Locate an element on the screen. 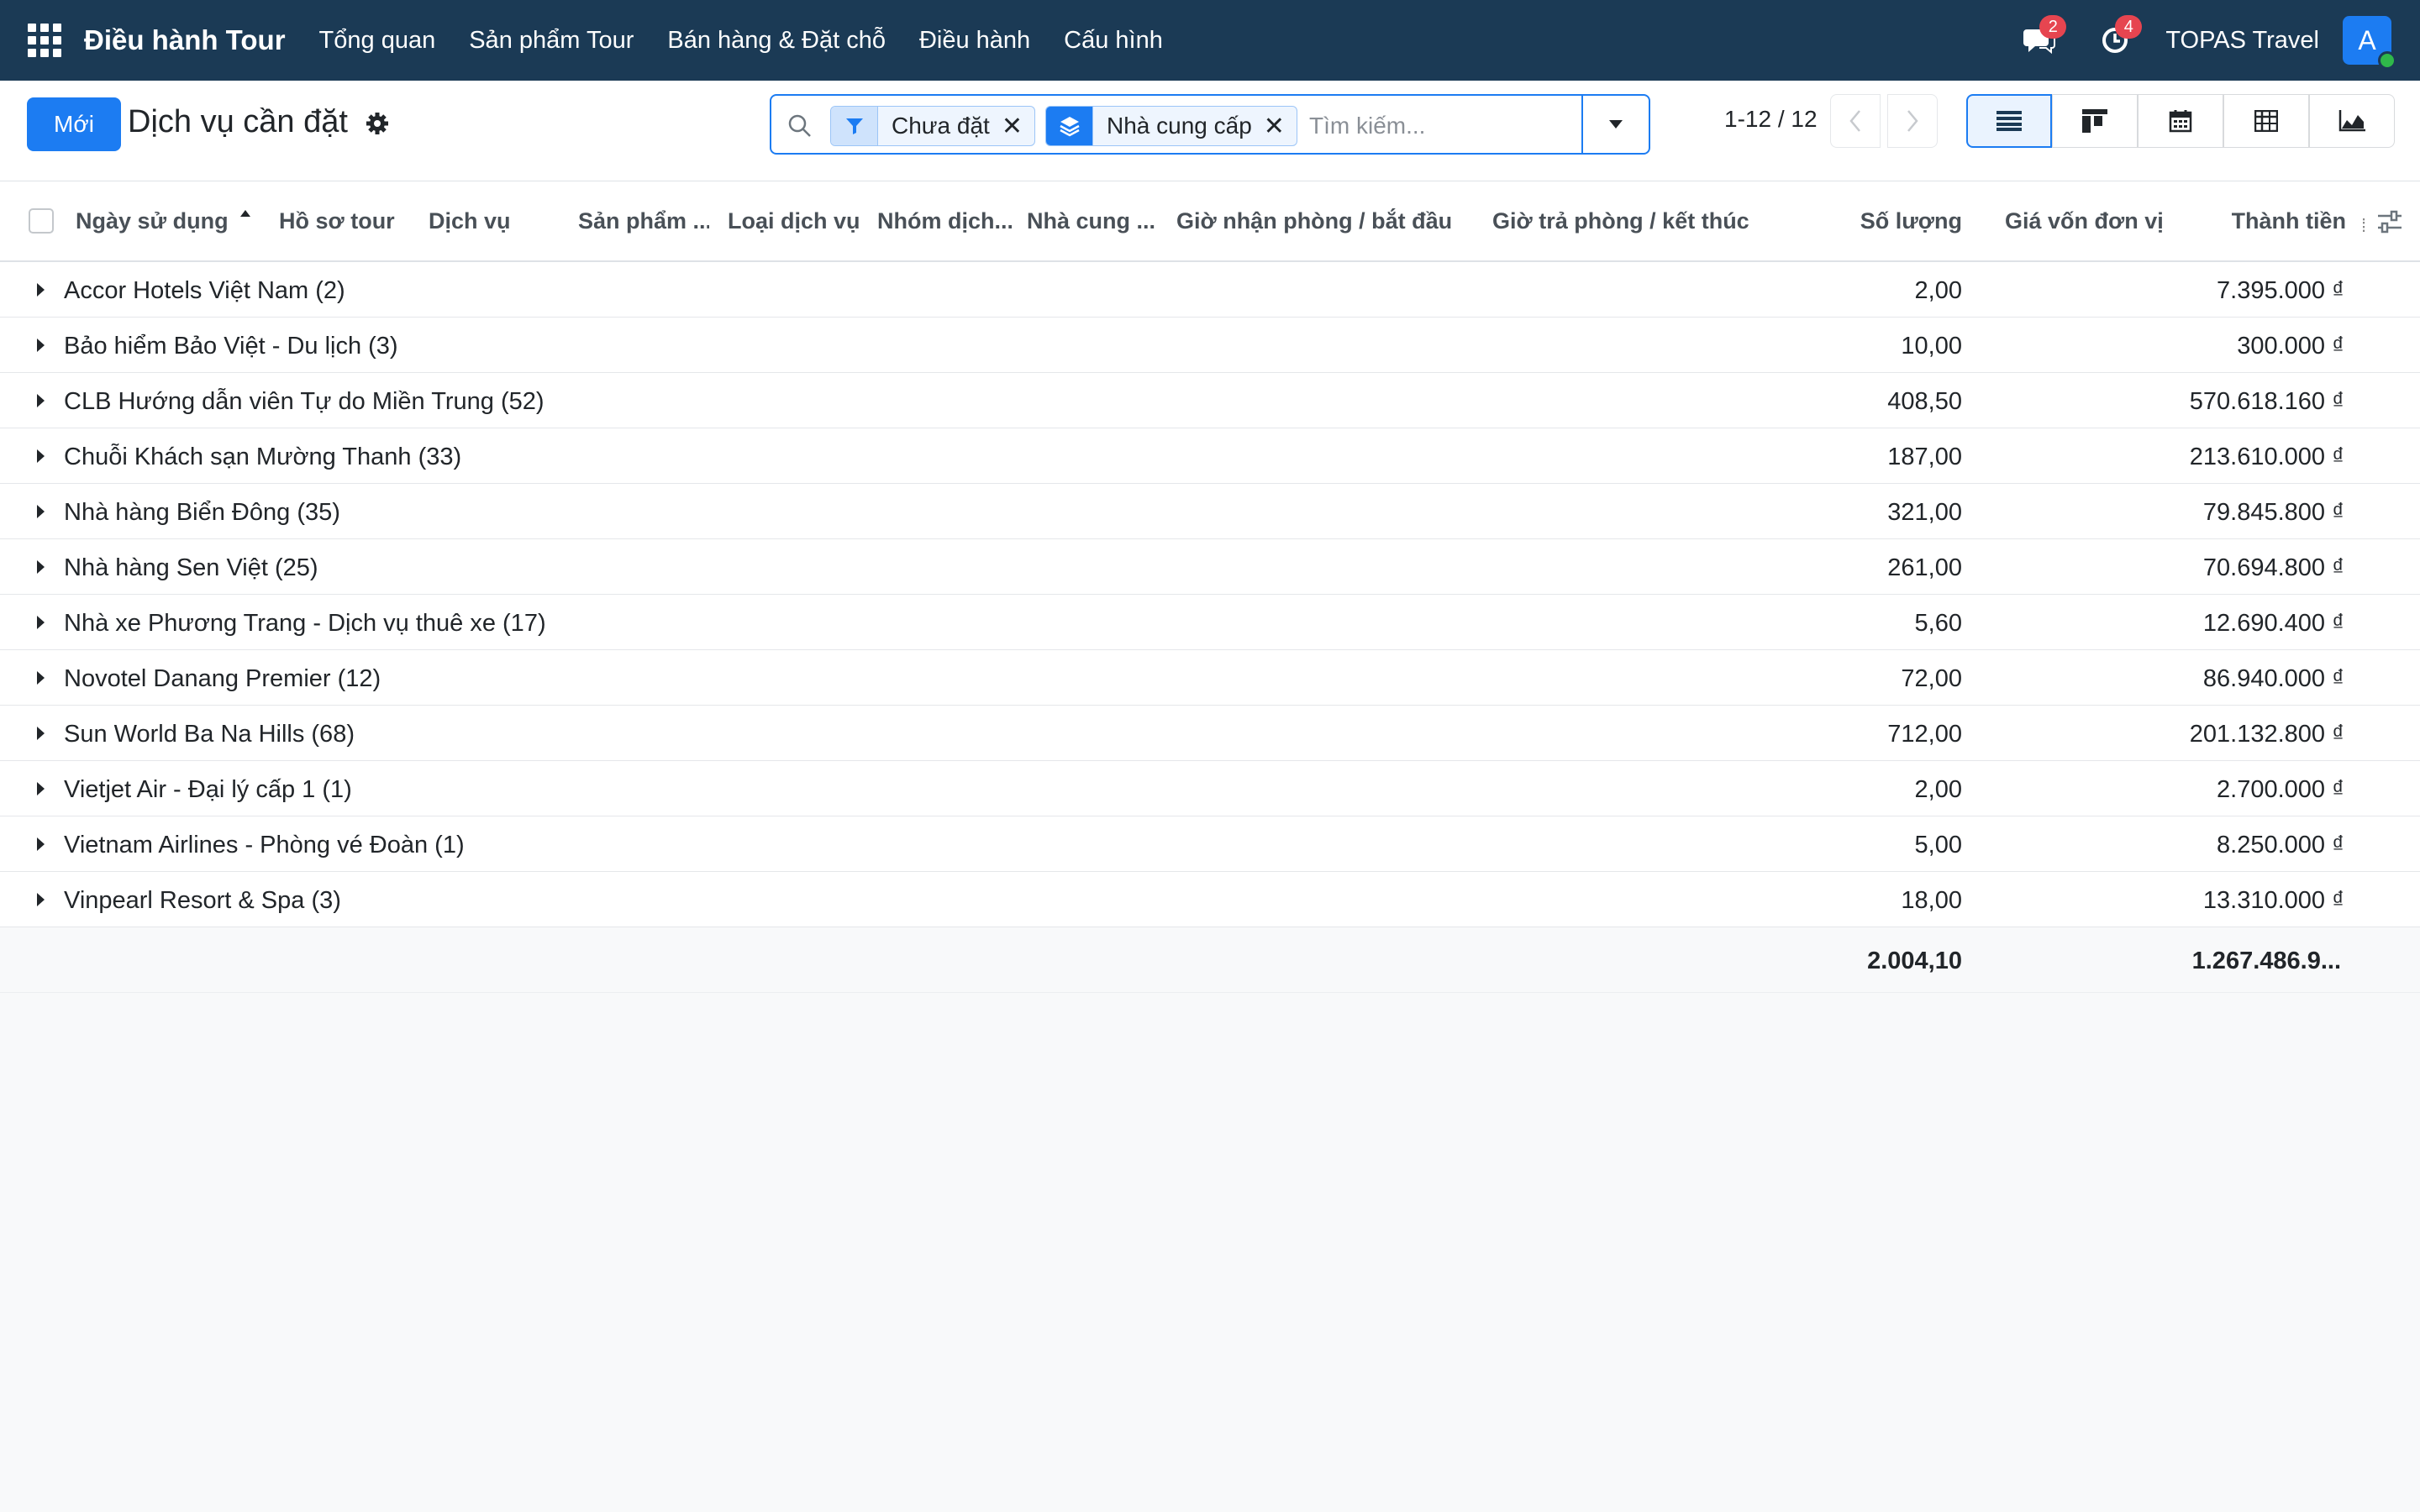 Image resolution: width=2420 pixels, height=1512 pixels. caret-down-icon is located at coordinates (1616, 124).